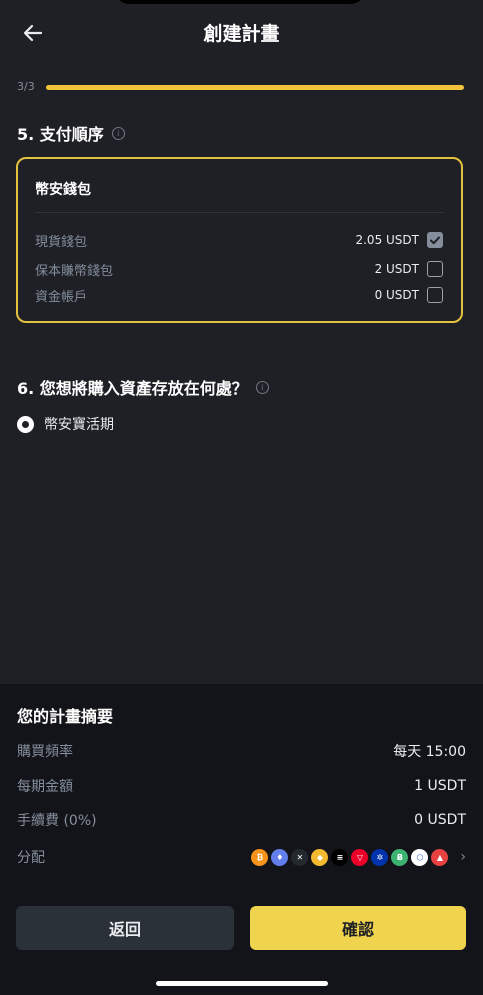 The image size is (483, 995). Describe the element at coordinates (387, 240) in the screenshot. I see `wallet-balance: 2.05 USDT` at that location.